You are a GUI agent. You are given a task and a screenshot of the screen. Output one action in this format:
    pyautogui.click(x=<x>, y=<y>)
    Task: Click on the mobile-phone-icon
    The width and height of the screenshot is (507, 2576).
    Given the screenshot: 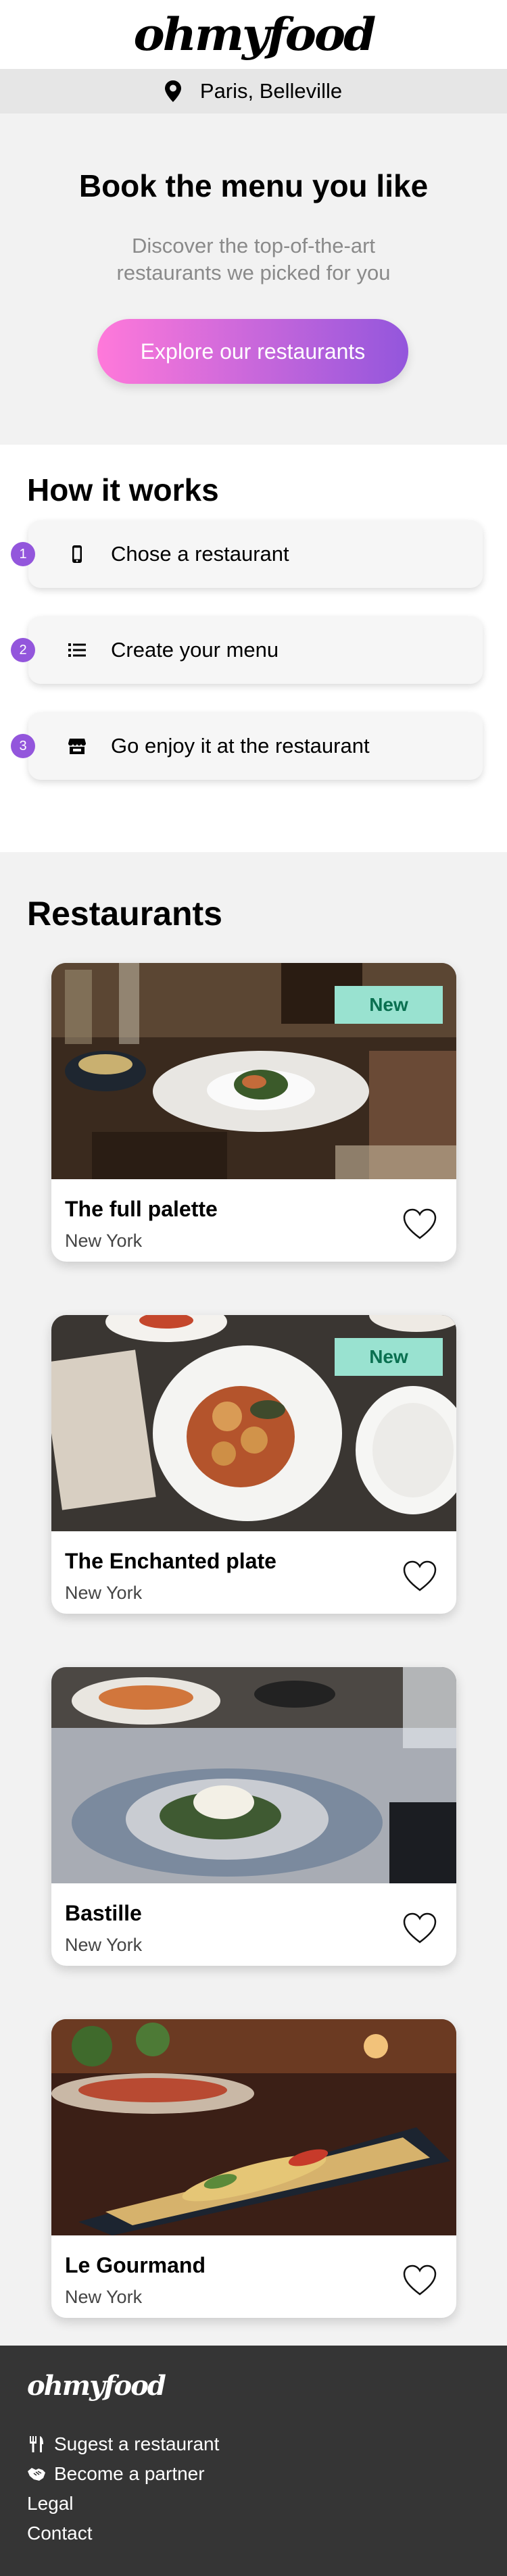 What is the action you would take?
    pyautogui.click(x=77, y=554)
    